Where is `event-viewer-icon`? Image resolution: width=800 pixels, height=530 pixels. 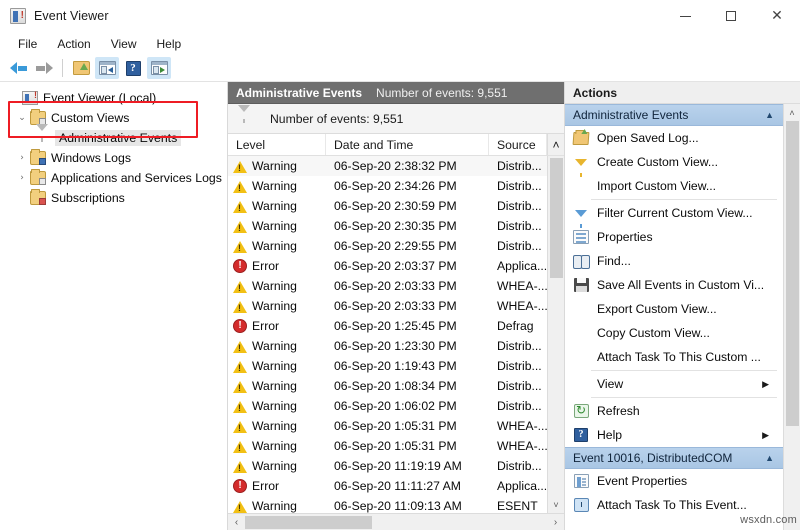
event-viewer-icon is located at coordinates (30, 97).